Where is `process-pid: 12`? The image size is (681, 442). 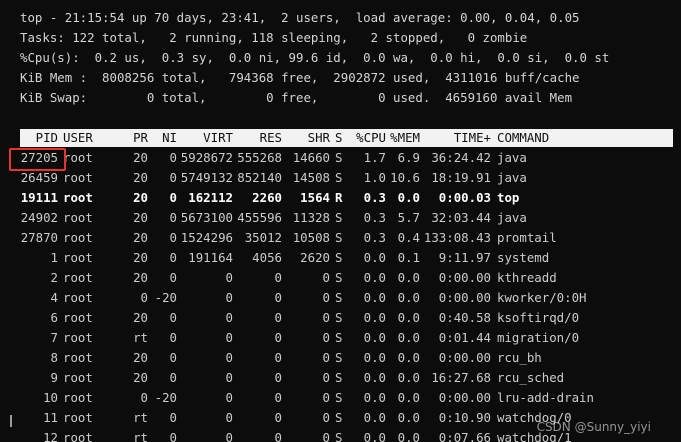 process-pid: 12 is located at coordinates (50, 436).